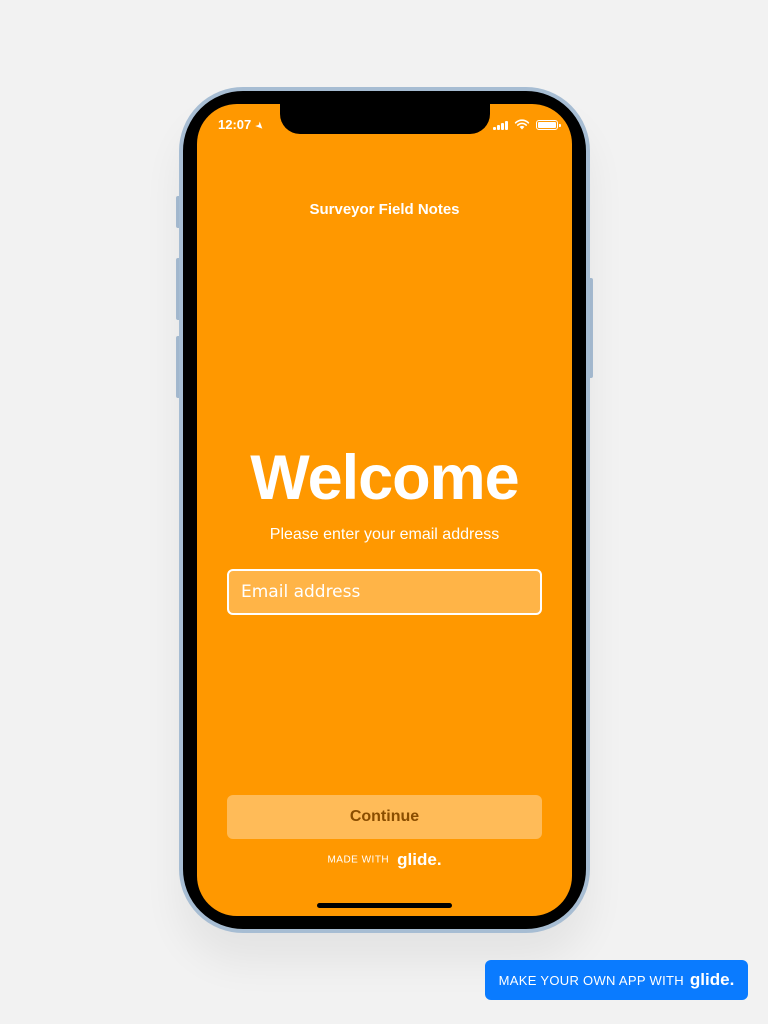  What do you see at coordinates (385, 119) in the screenshot?
I see `notch` at bounding box center [385, 119].